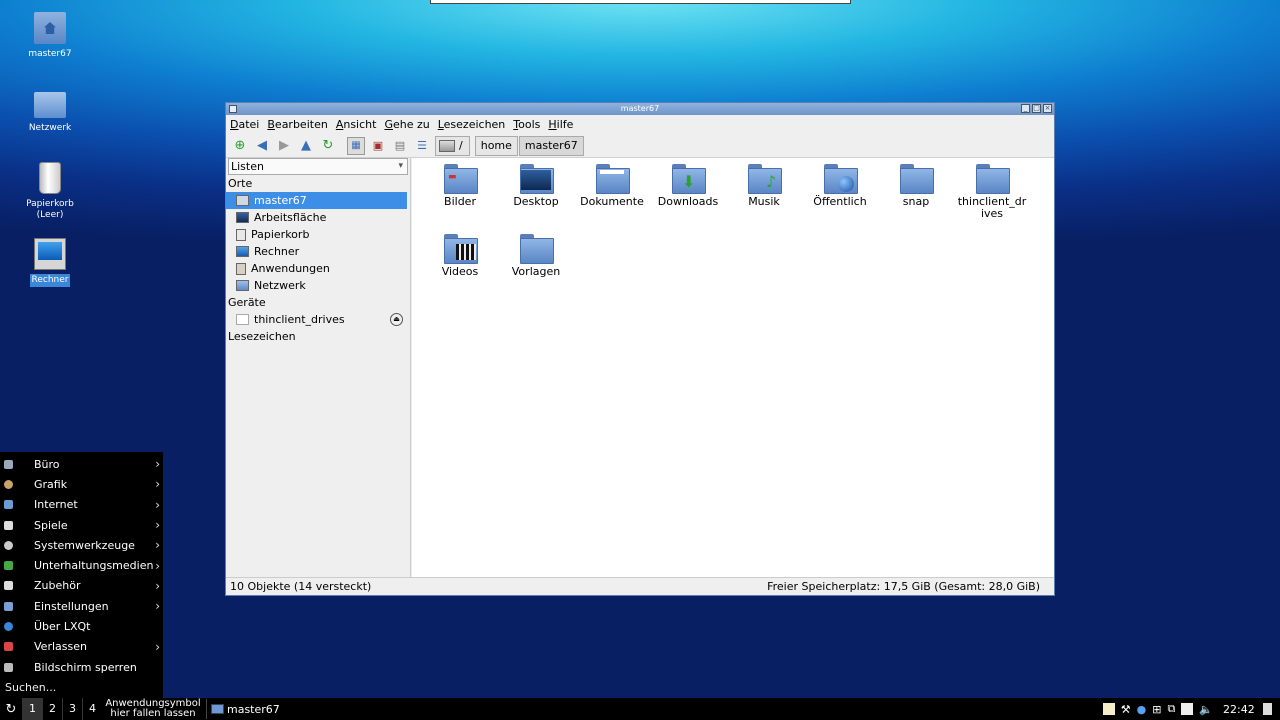 The width and height of the screenshot is (1280, 720). What do you see at coordinates (840, 201) in the screenshot?
I see `file-name: Öffentlich` at bounding box center [840, 201].